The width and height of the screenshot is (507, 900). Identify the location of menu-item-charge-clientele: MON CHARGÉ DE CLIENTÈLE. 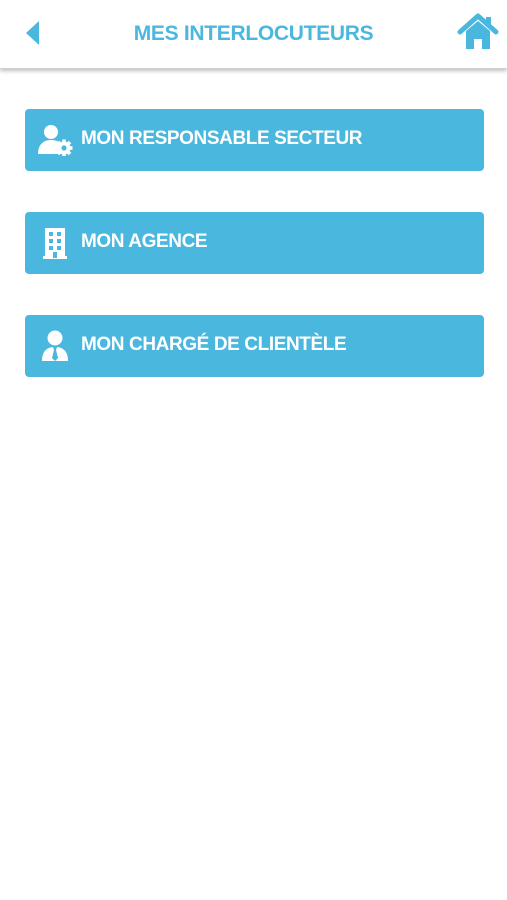
(254, 346).